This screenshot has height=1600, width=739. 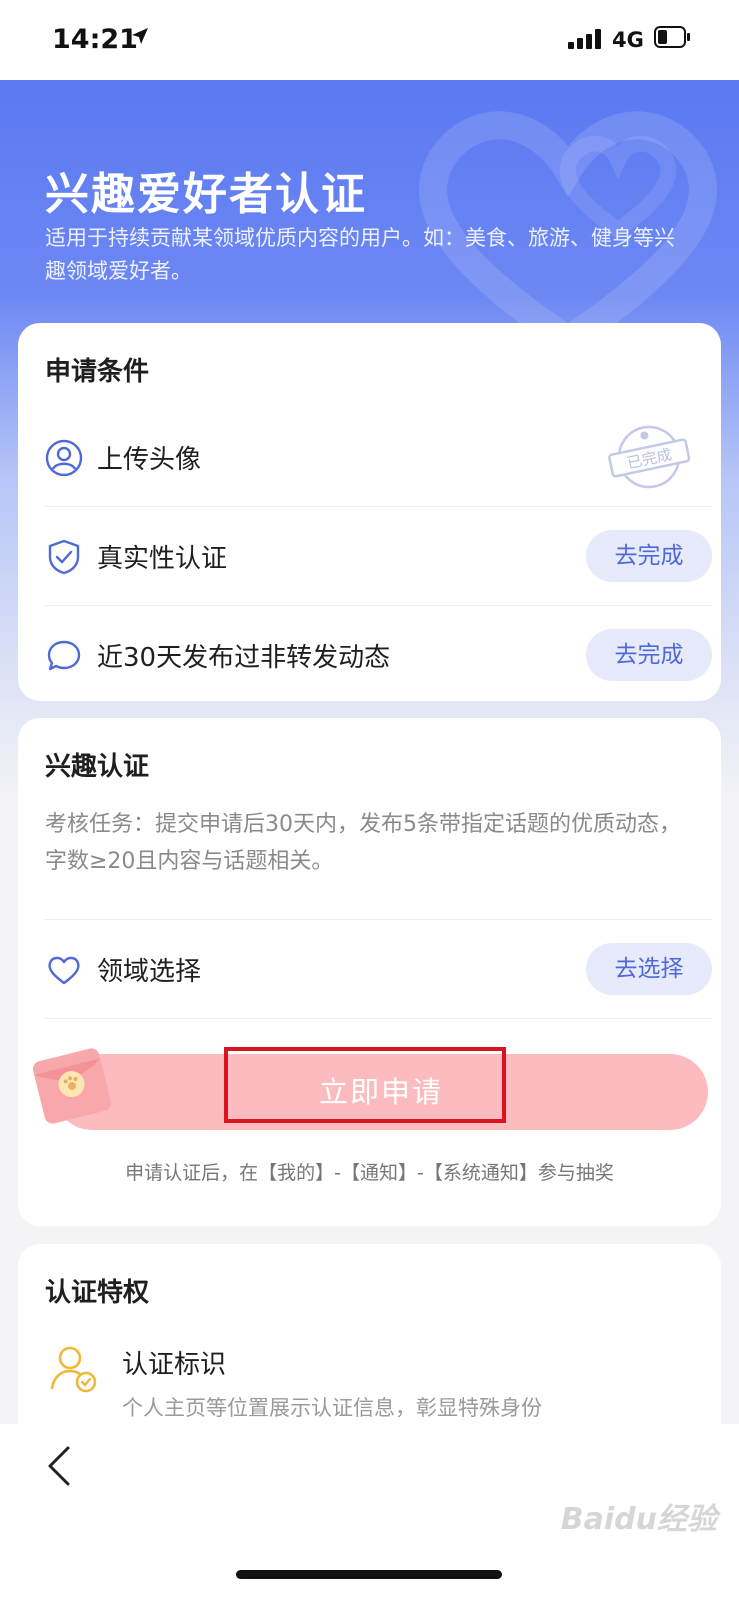 What do you see at coordinates (332, 1408) in the screenshot?
I see `privilege-desc: 个人主页等位置展示认证信息，彰显特殊身份` at bounding box center [332, 1408].